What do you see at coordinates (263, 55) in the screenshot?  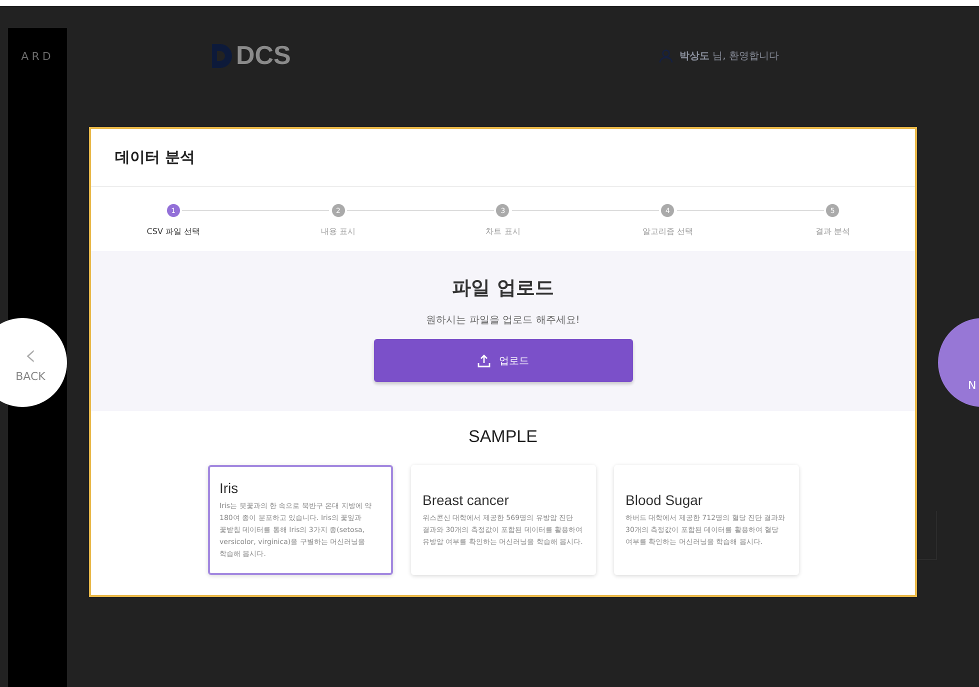 I see `logo-text: DCS` at bounding box center [263, 55].